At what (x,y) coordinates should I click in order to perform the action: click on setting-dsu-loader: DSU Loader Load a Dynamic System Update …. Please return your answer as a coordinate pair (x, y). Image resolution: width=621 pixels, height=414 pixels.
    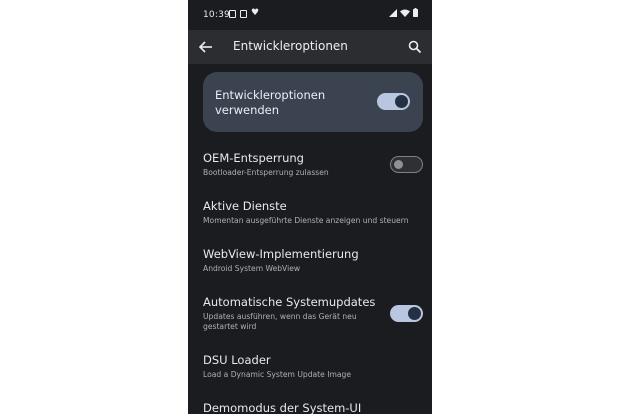
    Looking at the image, I should click on (314, 366).